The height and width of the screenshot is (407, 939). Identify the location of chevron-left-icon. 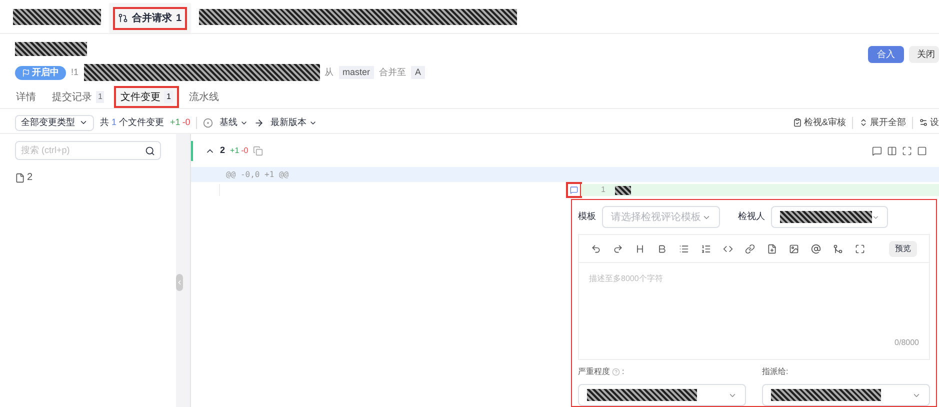
(180, 282).